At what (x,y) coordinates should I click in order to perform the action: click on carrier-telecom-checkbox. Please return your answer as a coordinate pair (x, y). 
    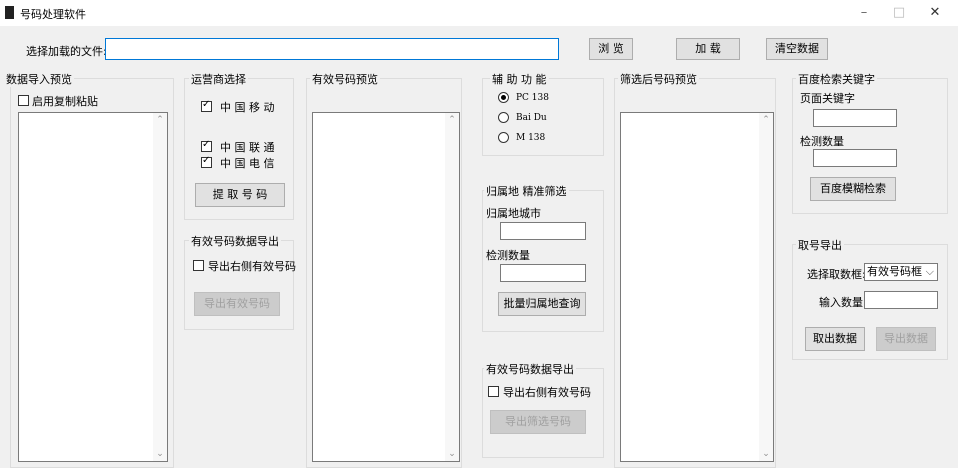
    Looking at the image, I should click on (206, 161).